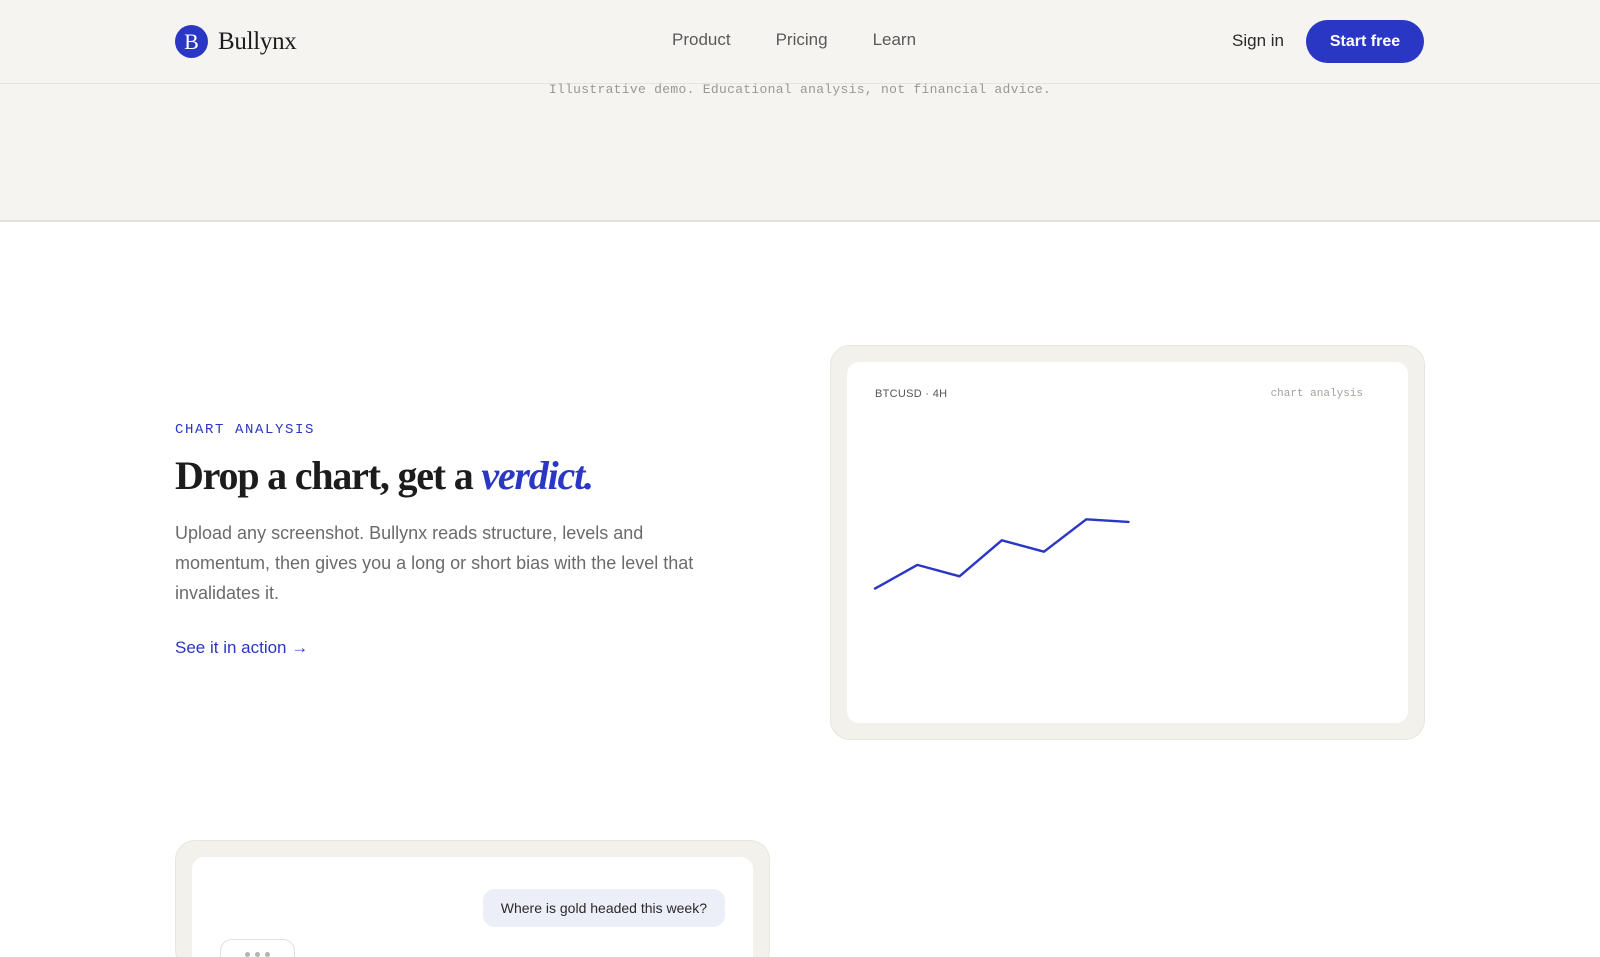 This screenshot has height=957, width=1600. Describe the element at coordinates (241, 648) in the screenshot. I see `see-it-in-action-link: See it in action →` at that location.